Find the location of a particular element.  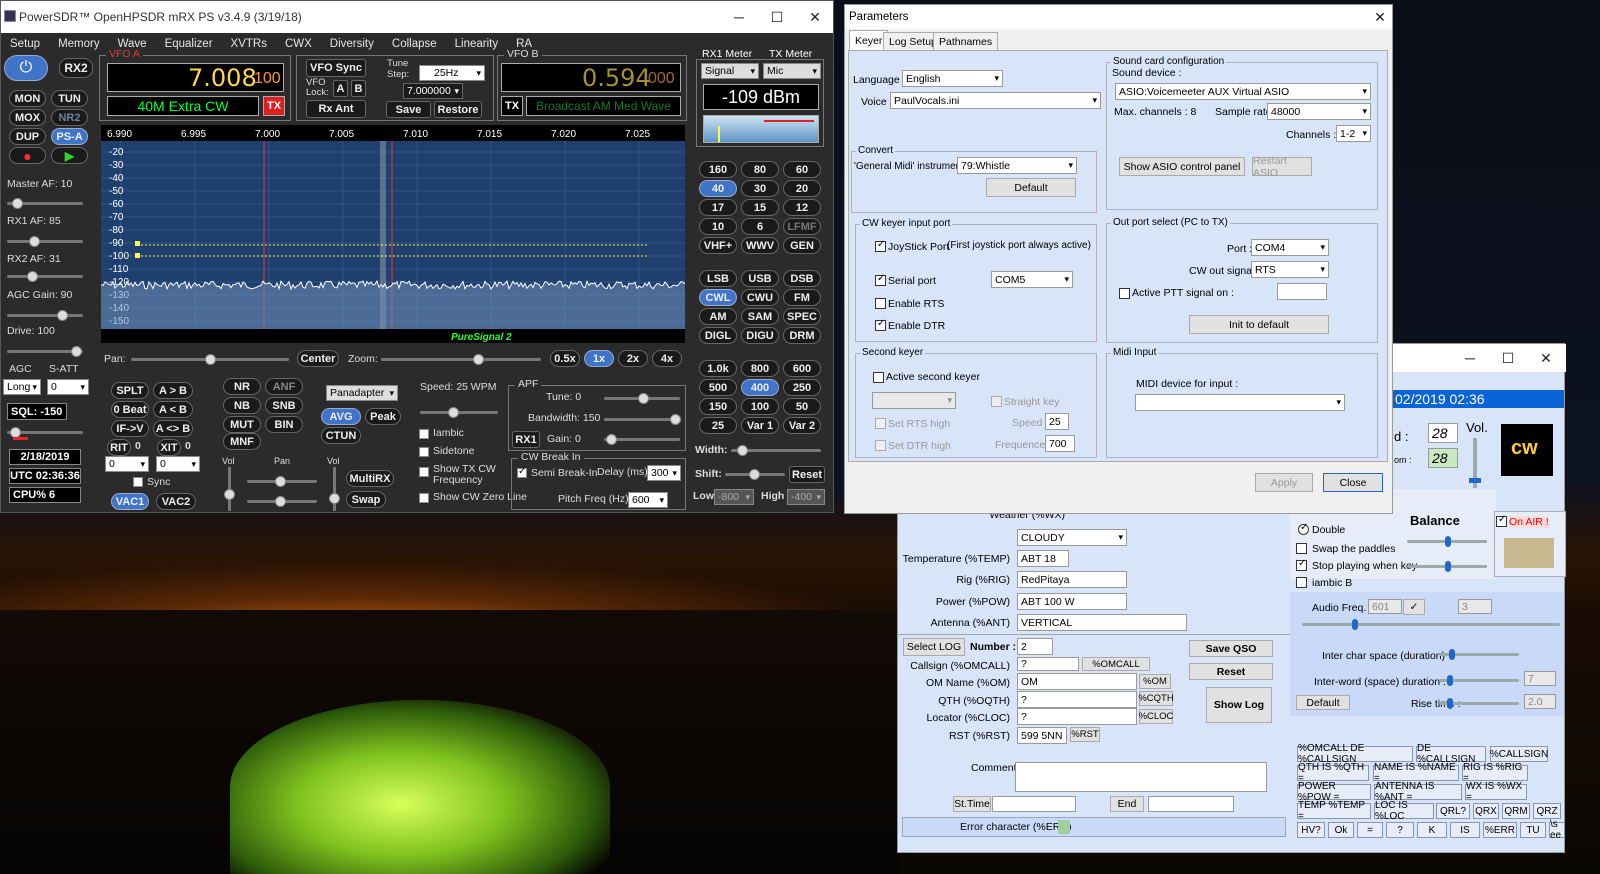

menu-xvtrs: XVTRs is located at coordinates (249, 44).